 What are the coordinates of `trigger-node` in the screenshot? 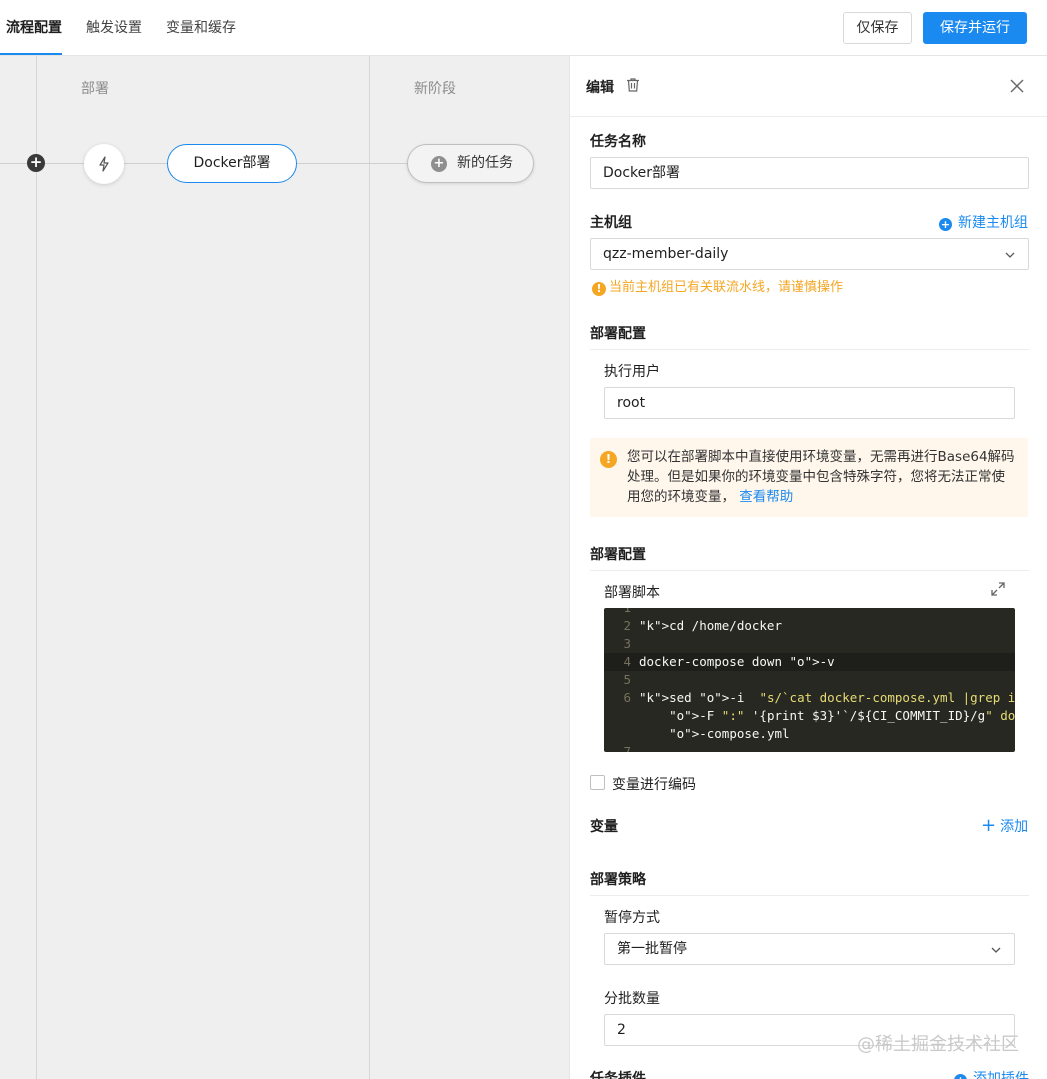 It's located at (104, 164).